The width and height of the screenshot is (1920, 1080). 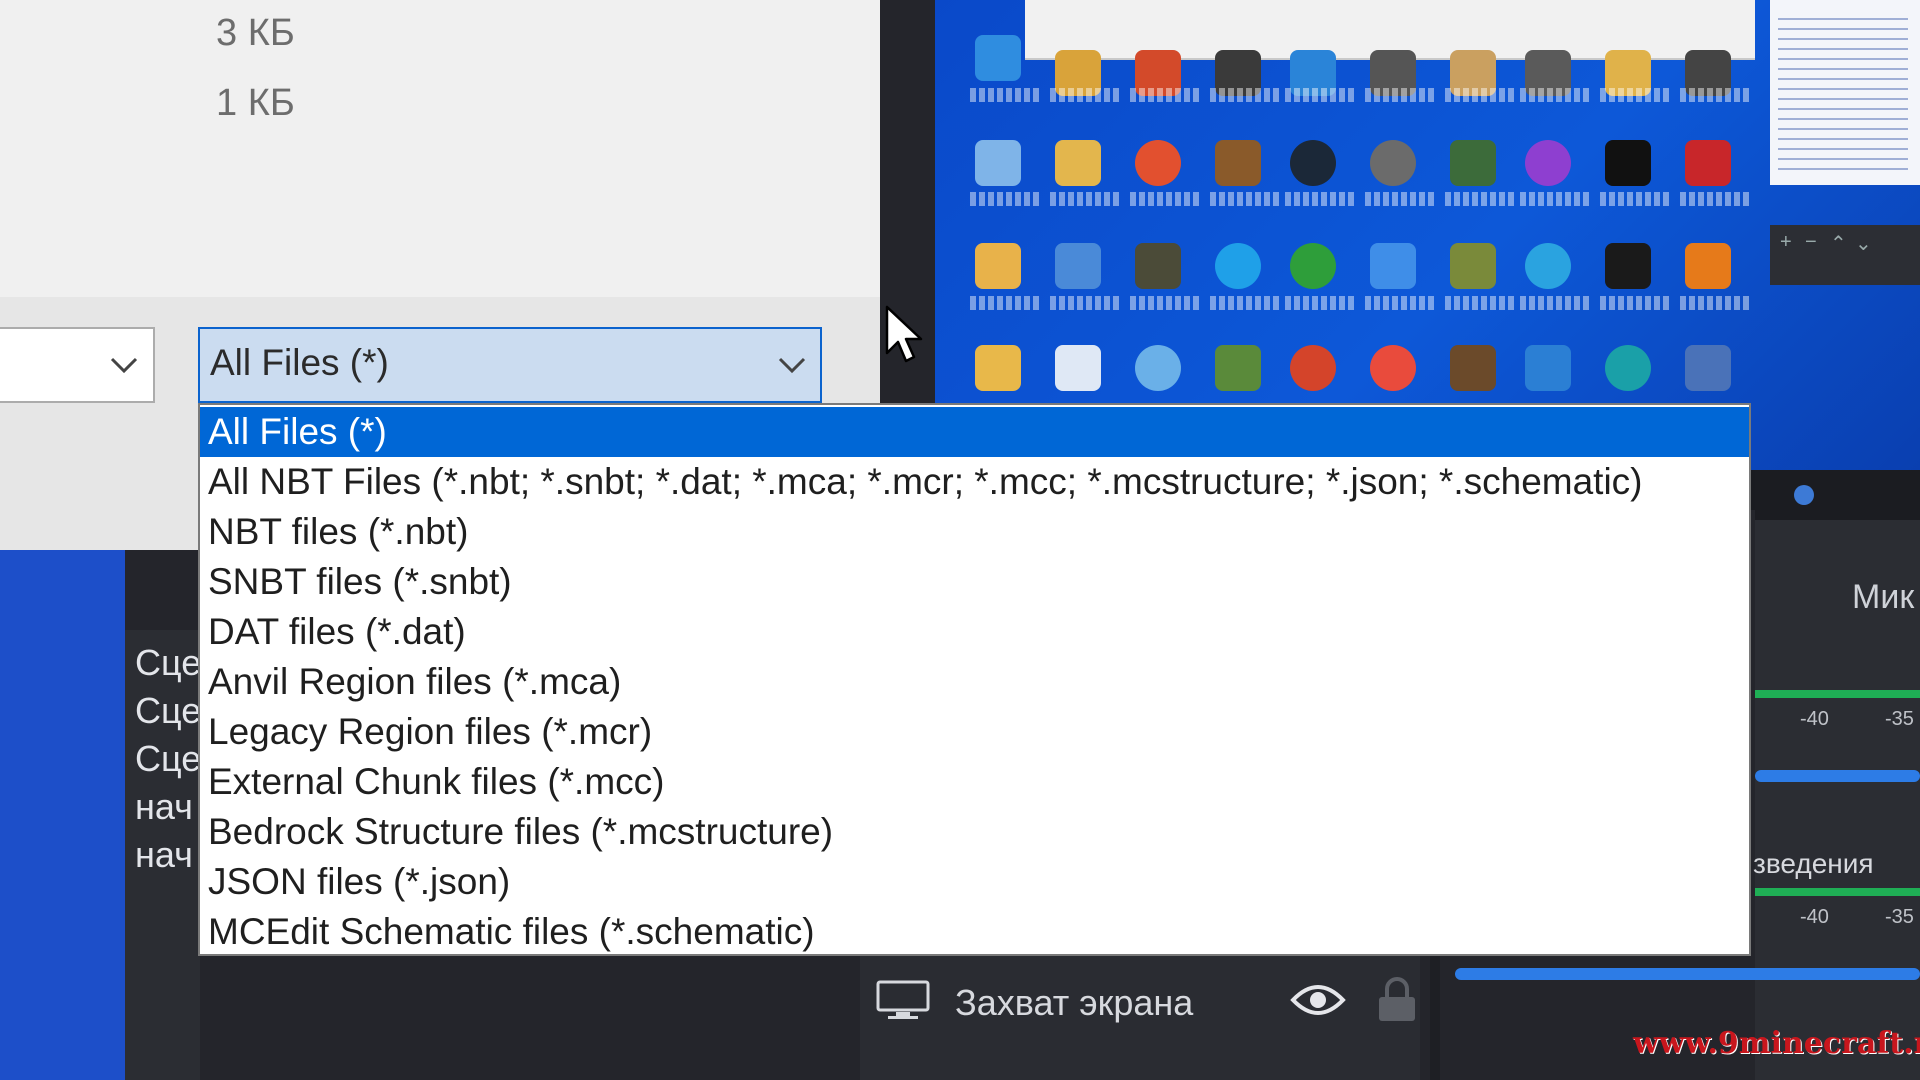 What do you see at coordinates (974, 632) in the screenshot?
I see `file-type-option: DAT files (*.dat)` at bounding box center [974, 632].